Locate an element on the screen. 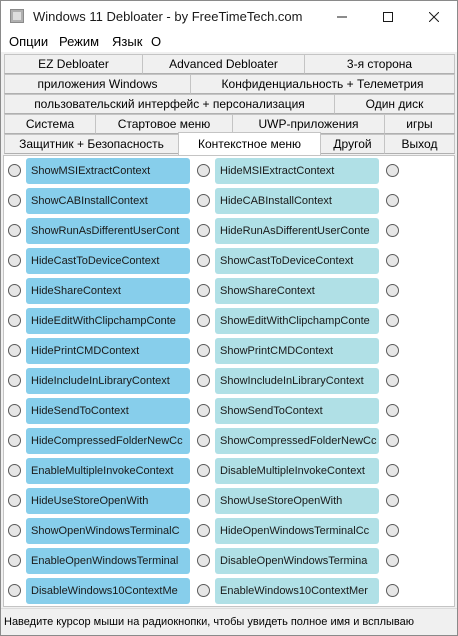 The image size is (458, 636). tab-start-menu: Стартовое меню is located at coordinates (164, 124).